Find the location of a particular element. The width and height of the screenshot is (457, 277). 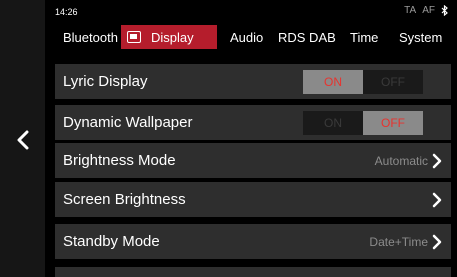

tab-rds-dab: RDS DAB is located at coordinates (307, 37).